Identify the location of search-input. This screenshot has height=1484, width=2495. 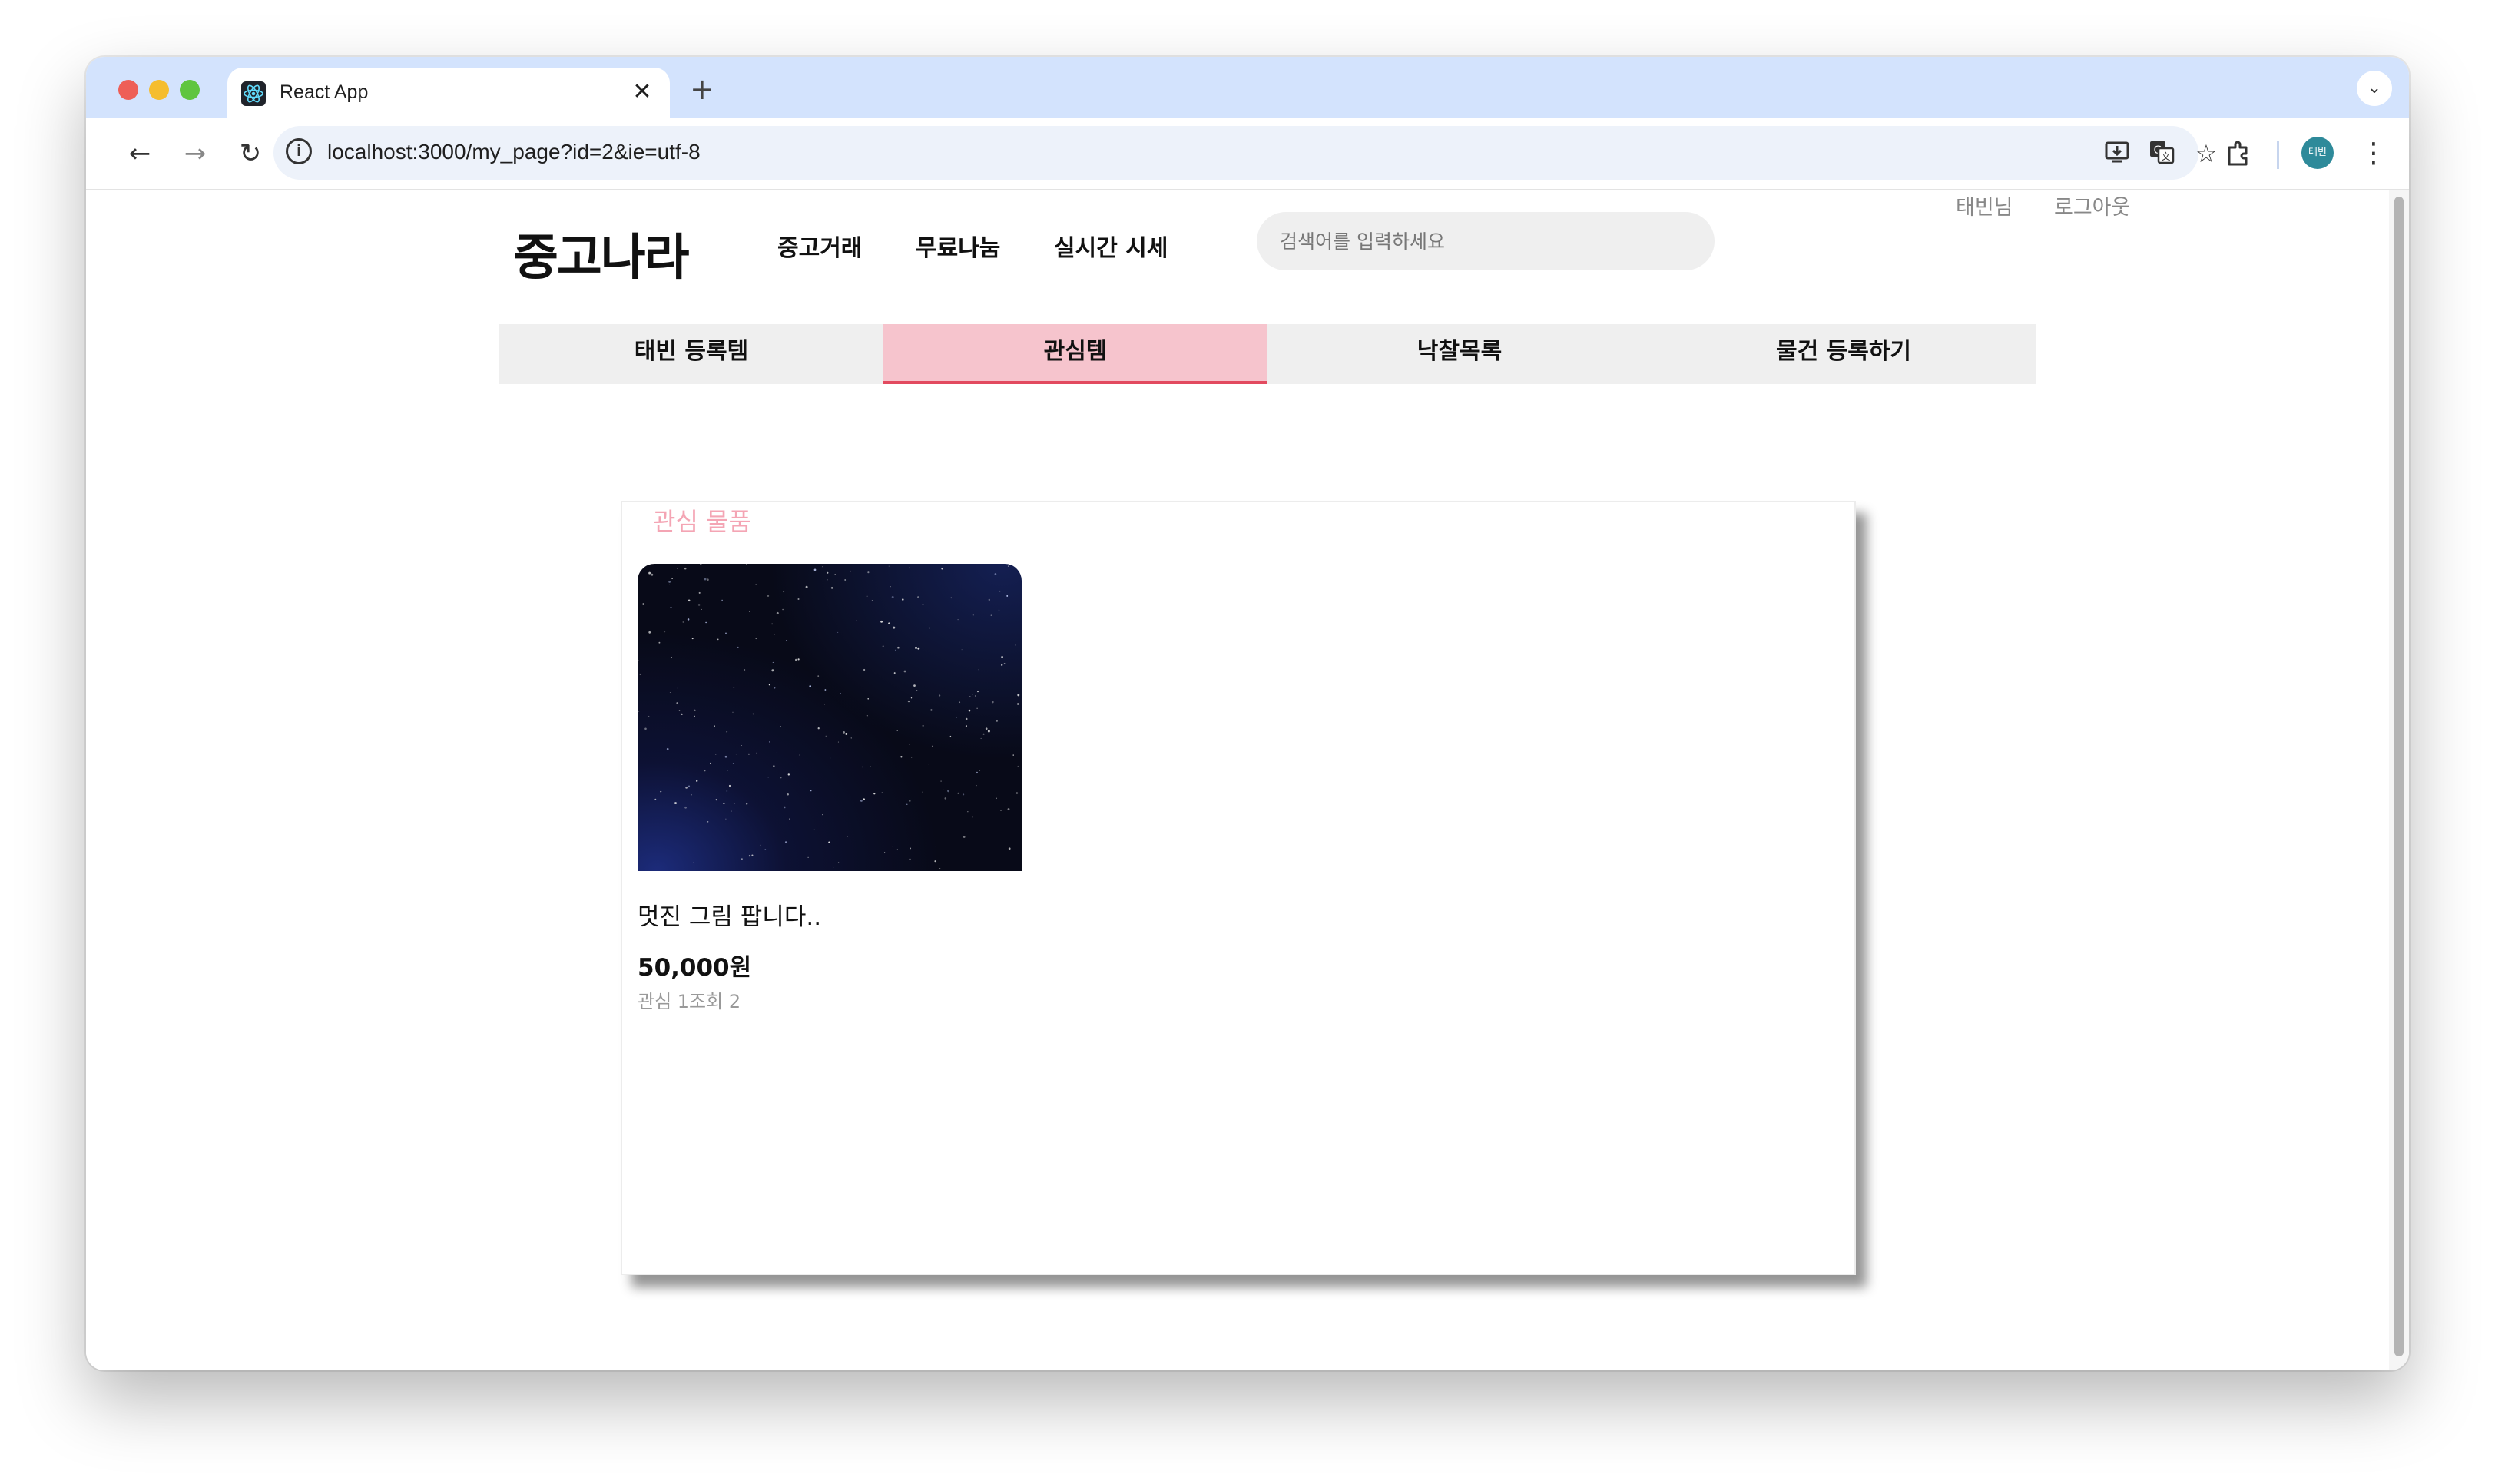
(1486, 241).